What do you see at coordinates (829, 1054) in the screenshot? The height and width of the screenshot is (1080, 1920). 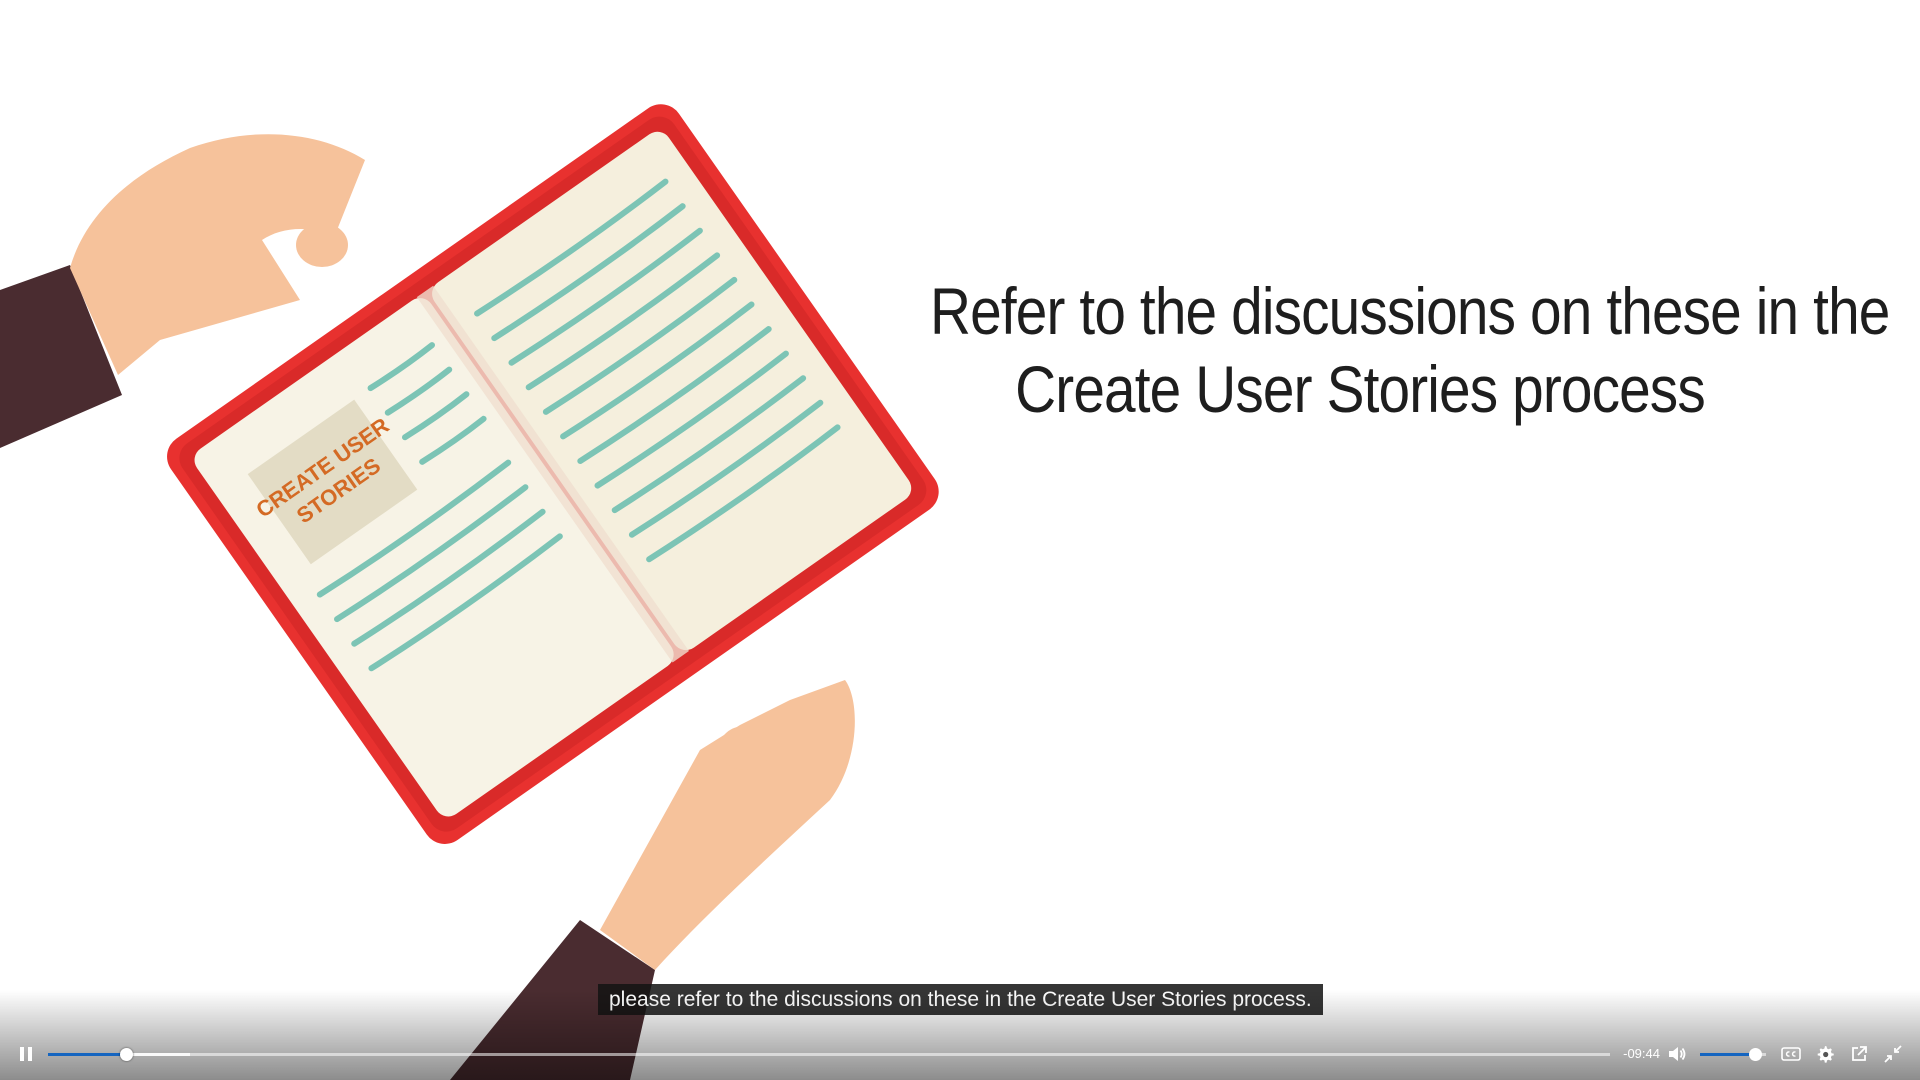 I see `seek-bar` at bounding box center [829, 1054].